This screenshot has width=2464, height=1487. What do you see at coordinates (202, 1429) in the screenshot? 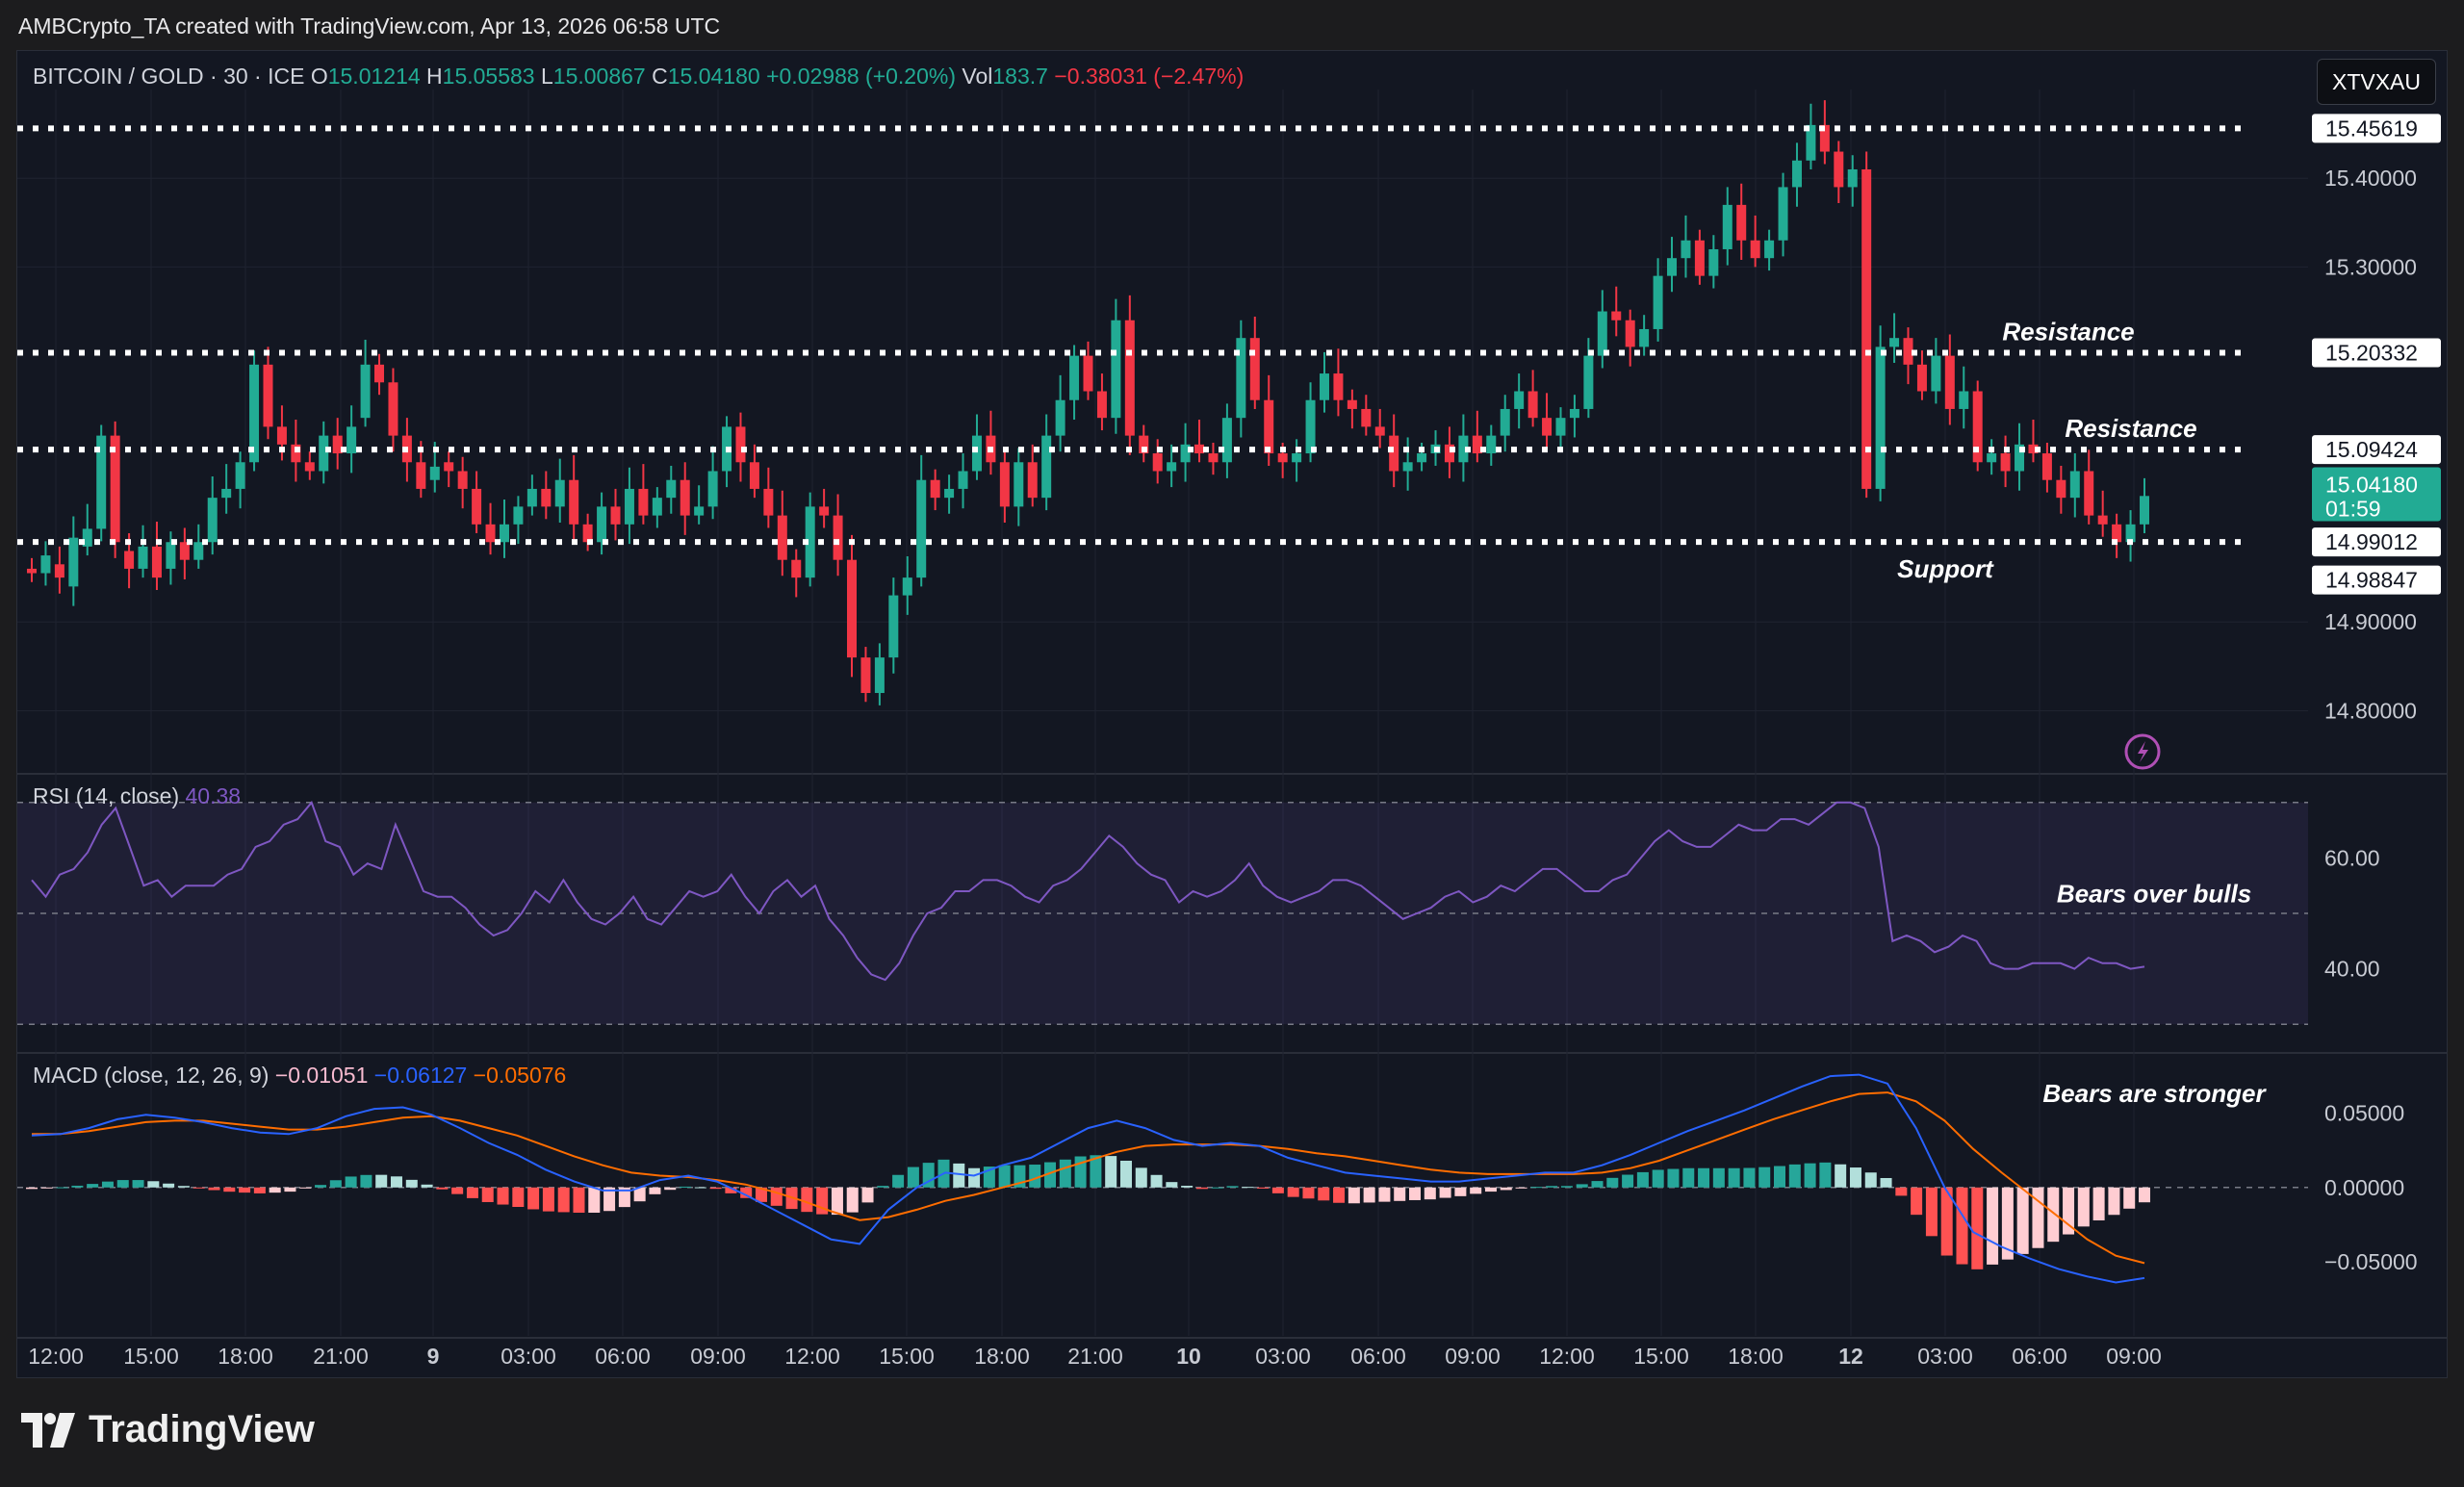
I see `brand-name: TradingView` at bounding box center [202, 1429].